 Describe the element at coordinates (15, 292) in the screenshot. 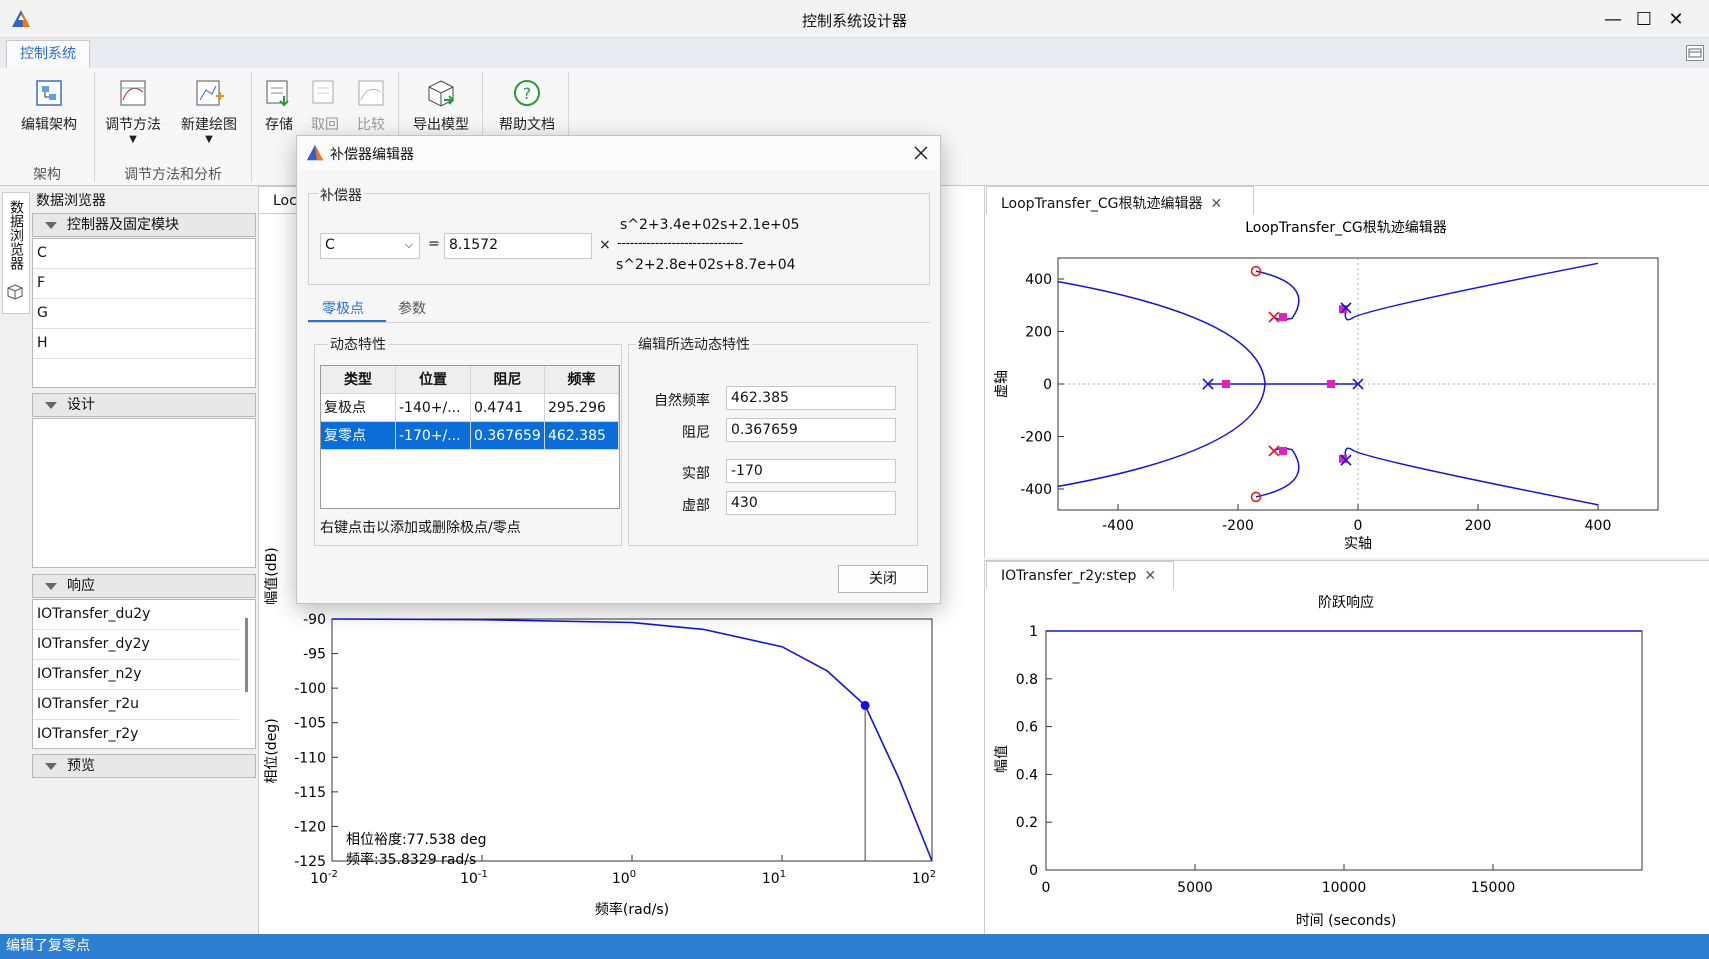

I see `cube-icon` at that location.